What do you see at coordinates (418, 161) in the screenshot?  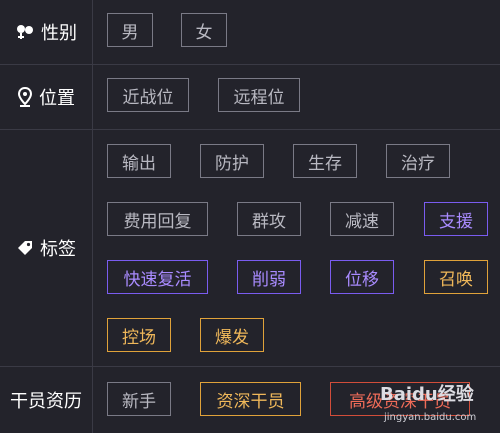 I see `tag-option-healing: 治疗` at bounding box center [418, 161].